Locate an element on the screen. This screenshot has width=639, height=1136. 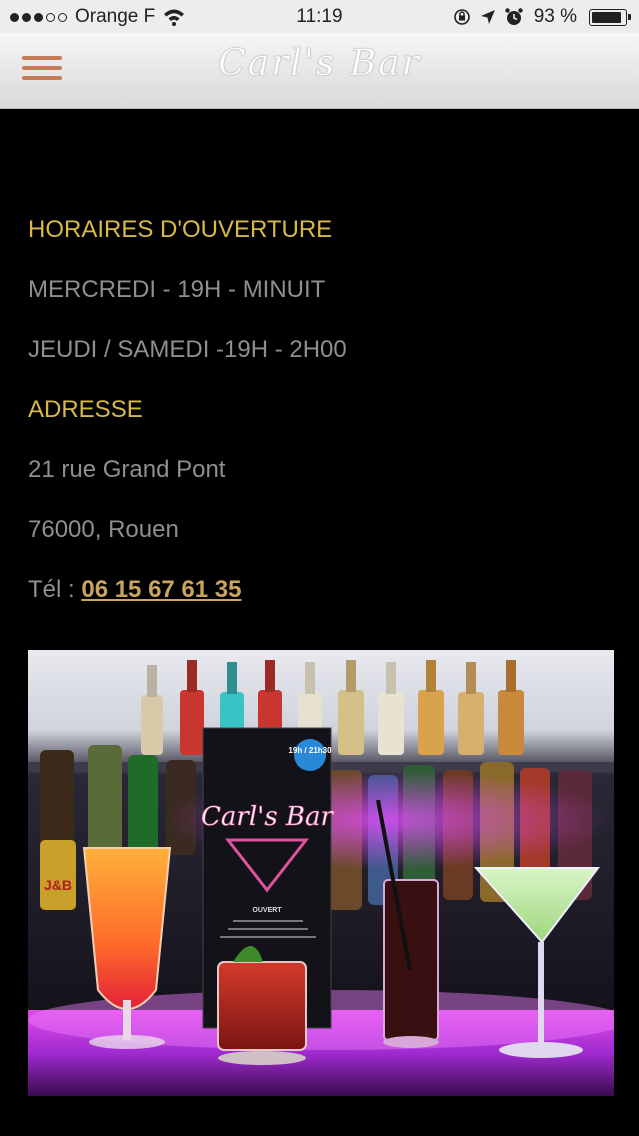
menu-card-title: Carl's Bar is located at coordinates (268, 817).